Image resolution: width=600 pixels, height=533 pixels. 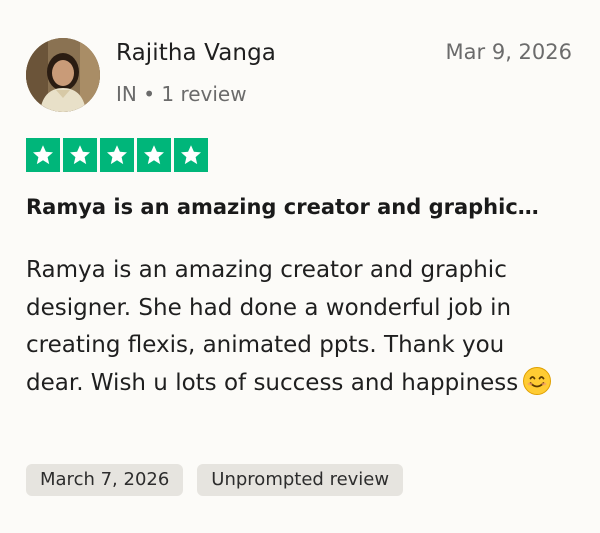 I want to click on reviewer-name: Rajitha Vanga, so click(x=196, y=53).